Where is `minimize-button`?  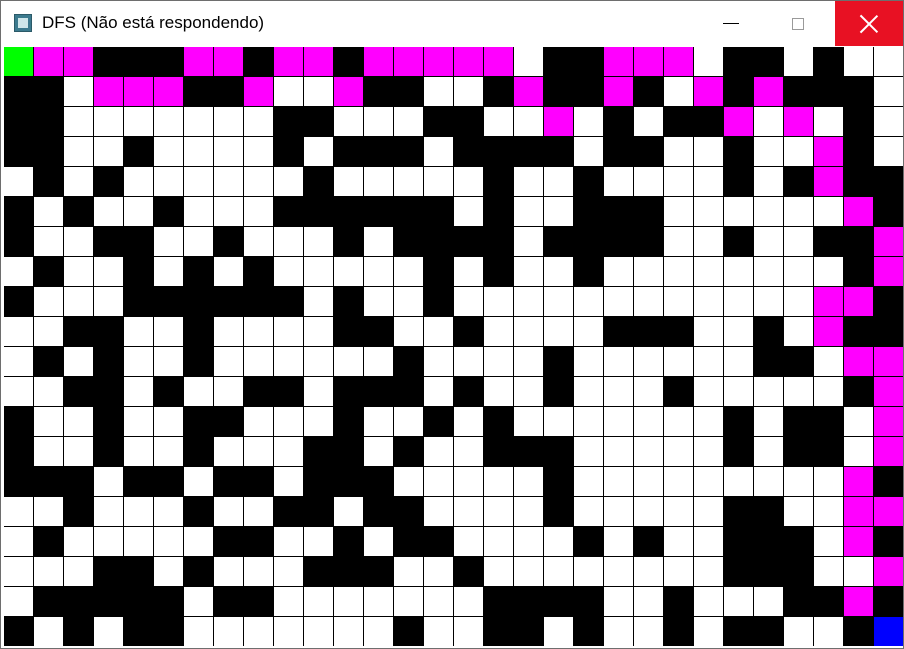
minimize-button is located at coordinates (730, 23).